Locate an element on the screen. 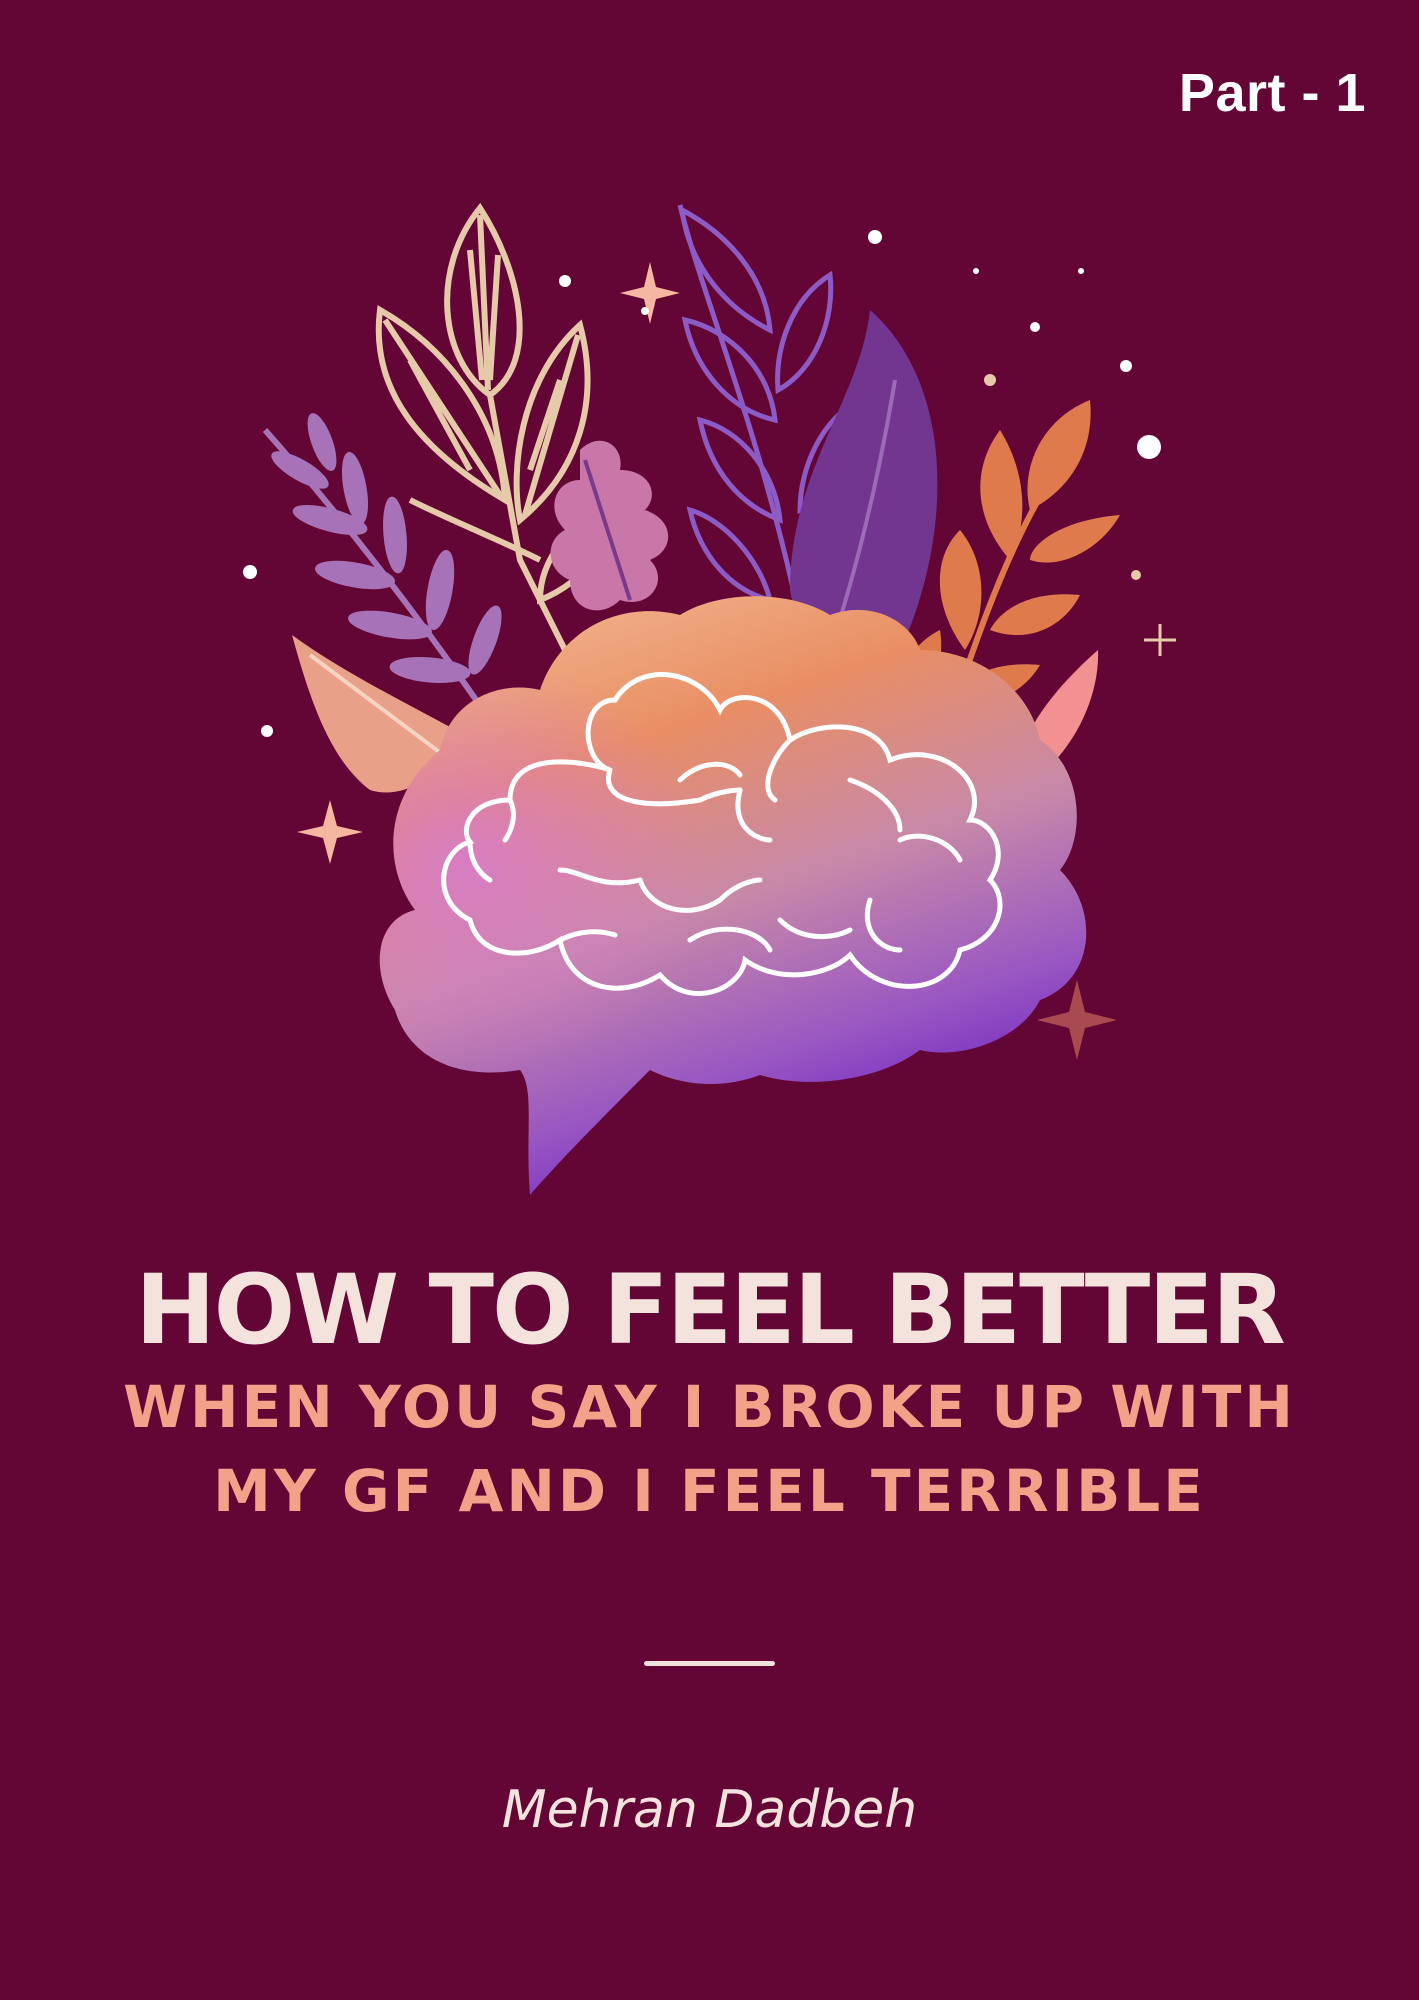 The width and height of the screenshot is (1419, 2000). subtitle-line: WHEN YOU SAY I BROKE UP WITH is located at coordinates (709, 1407).